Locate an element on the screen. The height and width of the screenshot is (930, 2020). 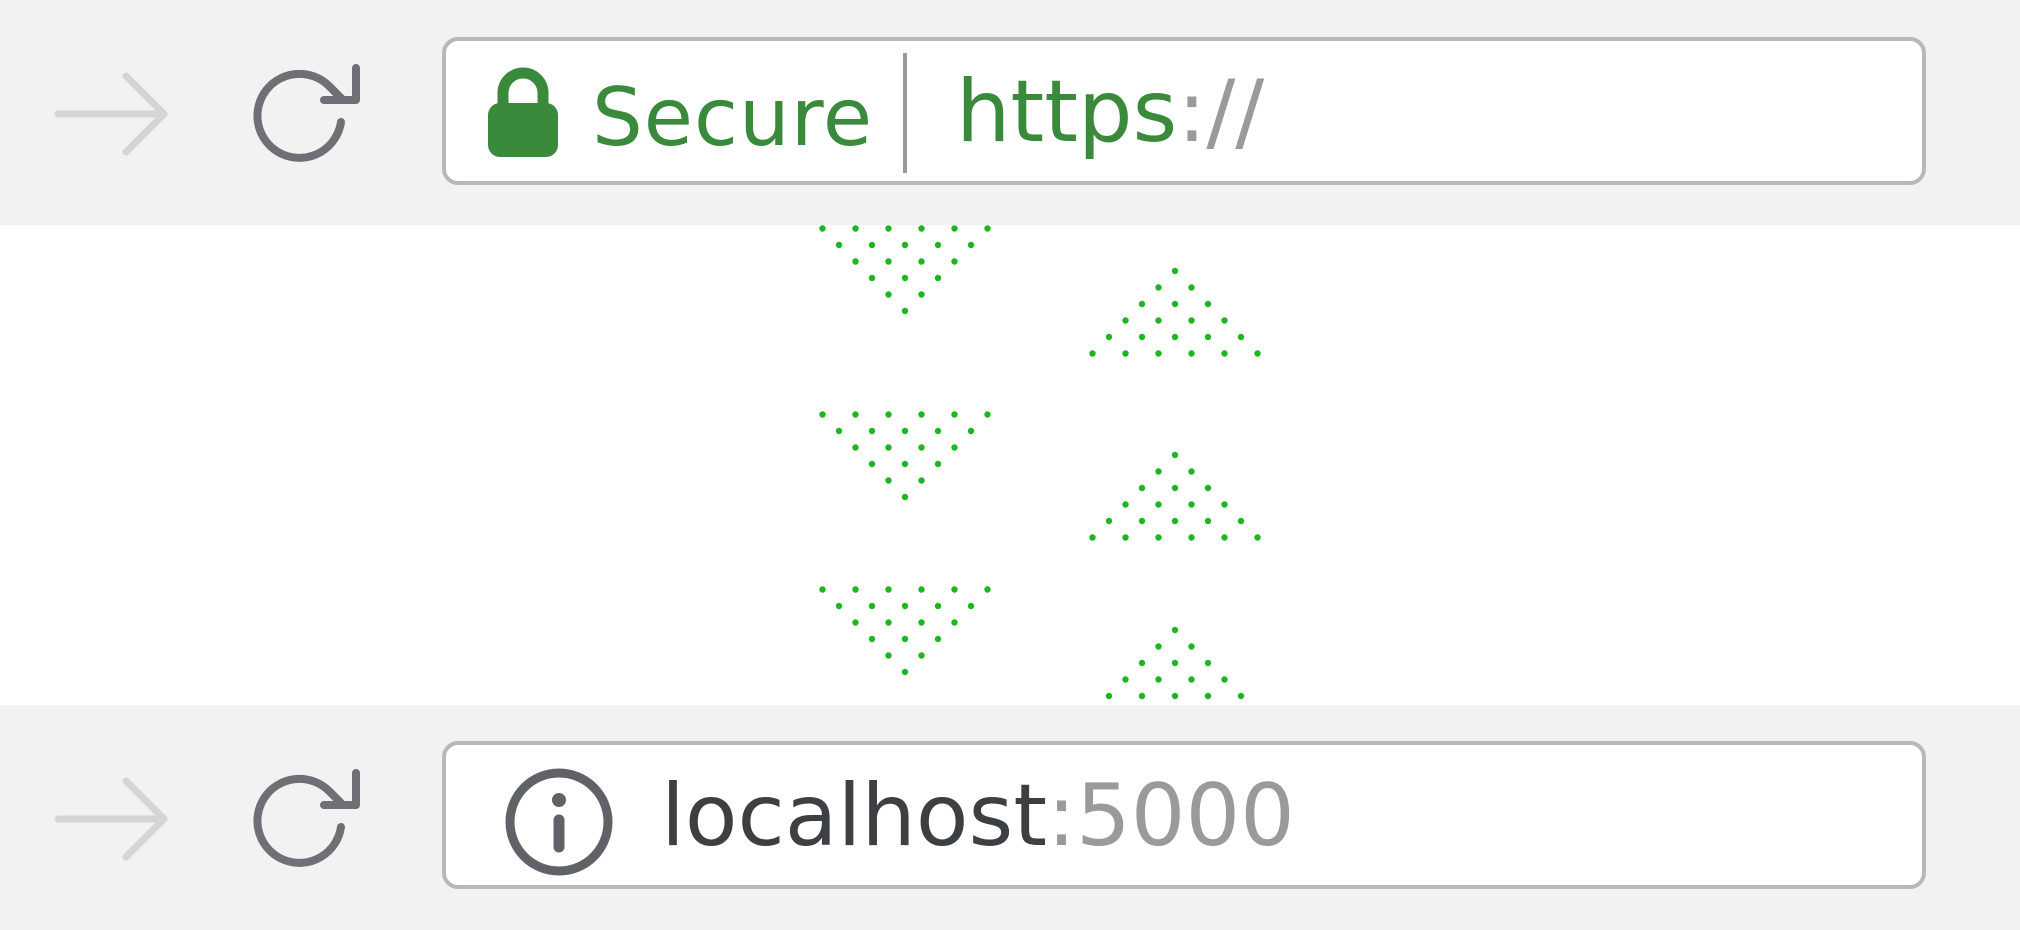
chevron-pattern is located at coordinates (1040, 462).